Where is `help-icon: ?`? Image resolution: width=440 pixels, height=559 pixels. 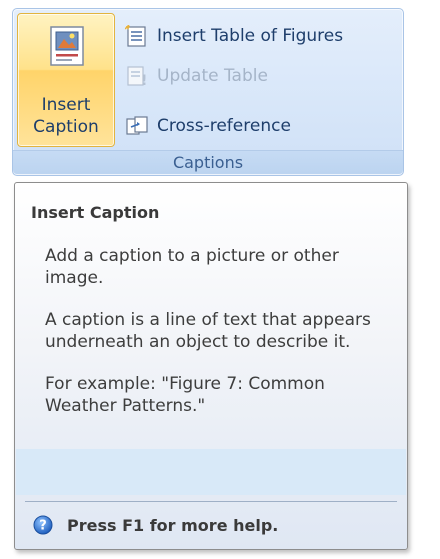 help-icon: ? is located at coordinates (43, 525).